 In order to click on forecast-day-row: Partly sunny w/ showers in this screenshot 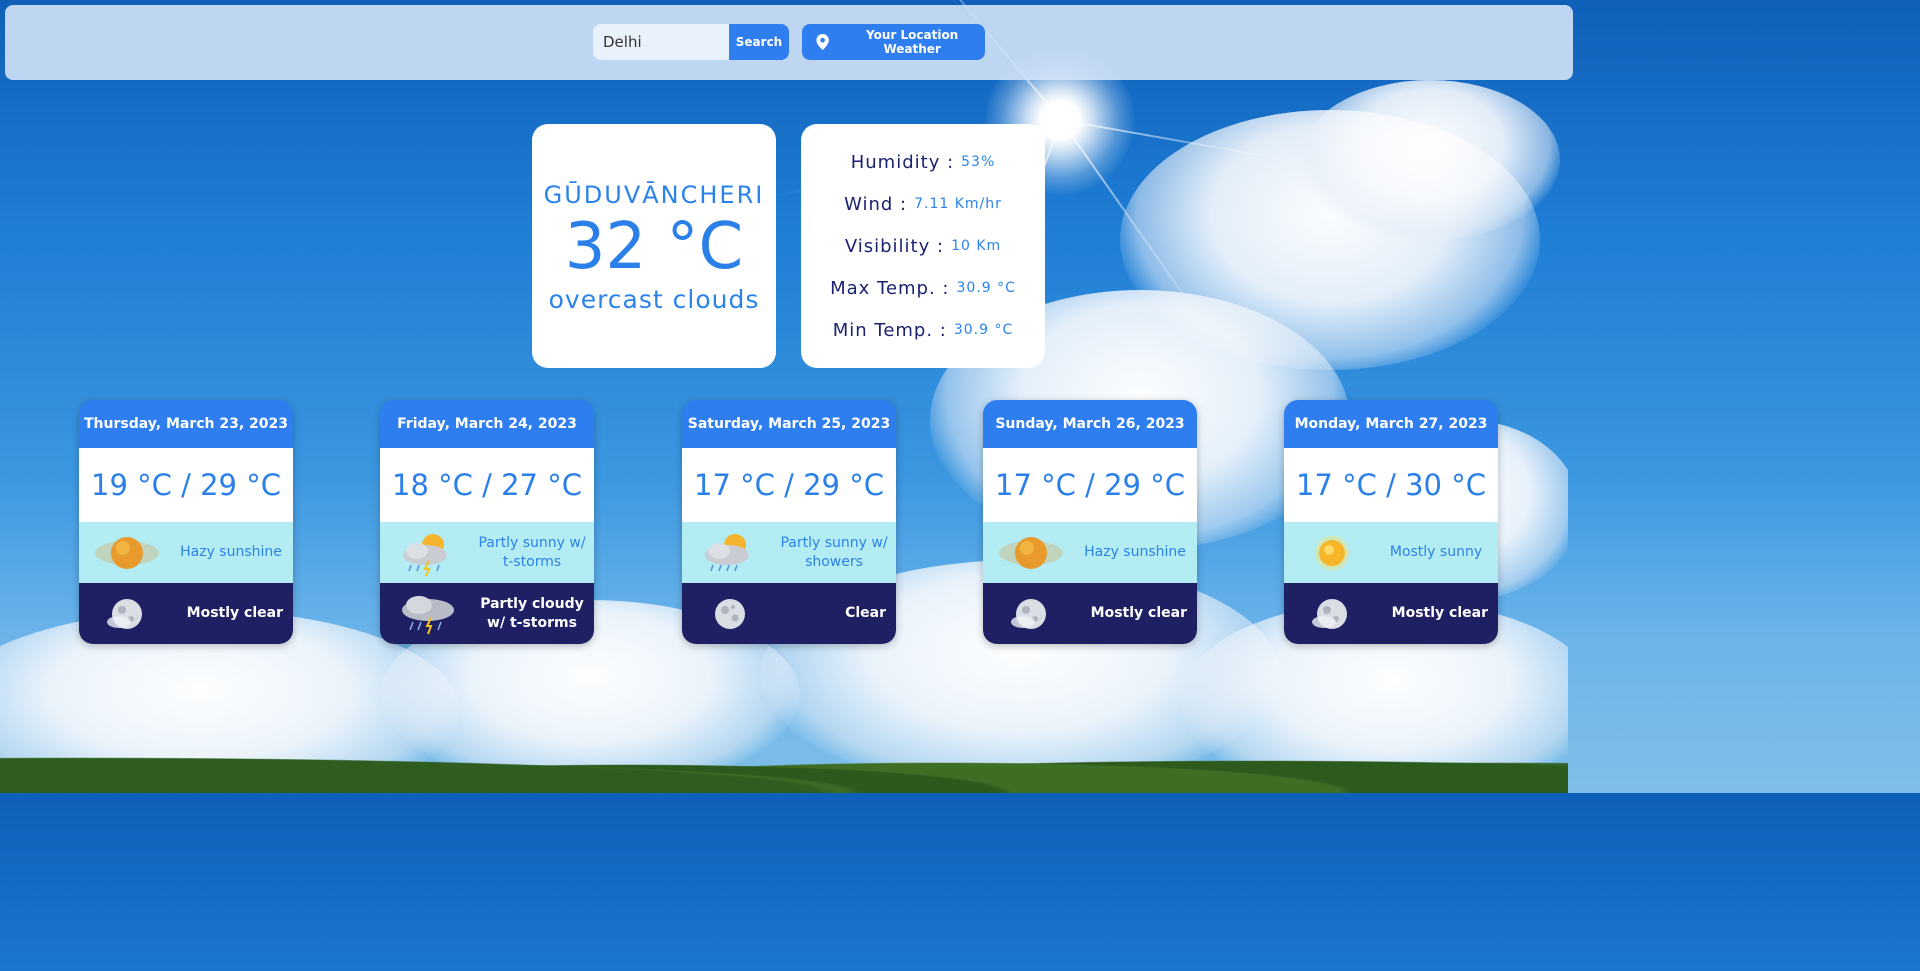, I will do `click(789, 552)`.